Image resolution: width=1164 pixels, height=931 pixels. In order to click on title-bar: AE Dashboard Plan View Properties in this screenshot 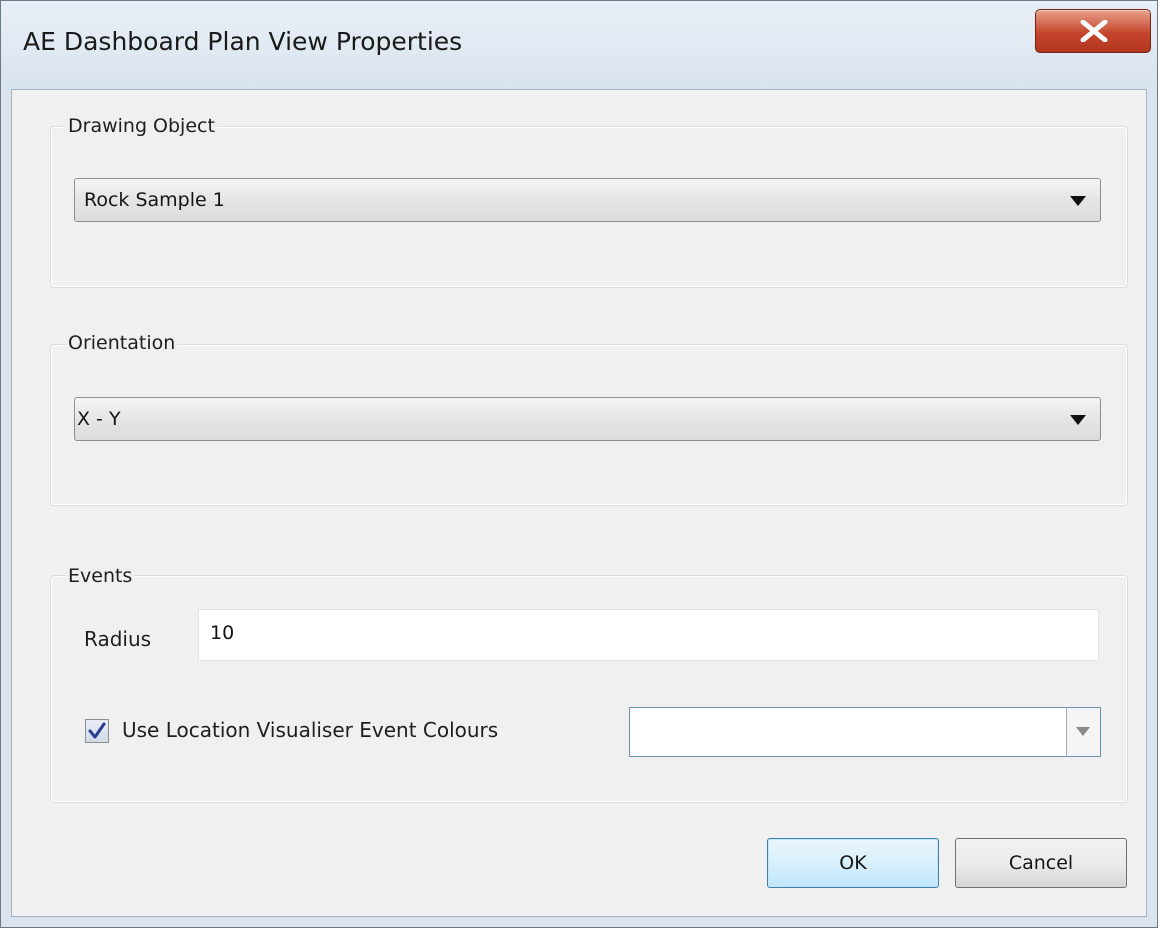, I will do `click(579, 45)`.